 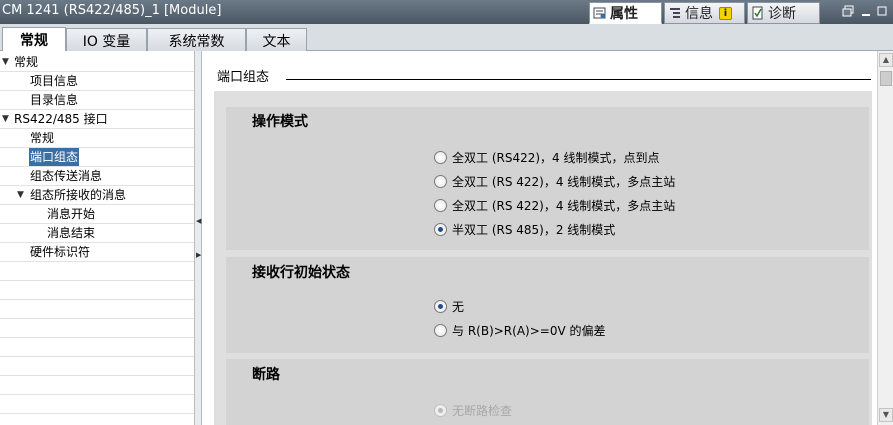 I want to click on tab-text: 文本, so click(x=276, y=39).